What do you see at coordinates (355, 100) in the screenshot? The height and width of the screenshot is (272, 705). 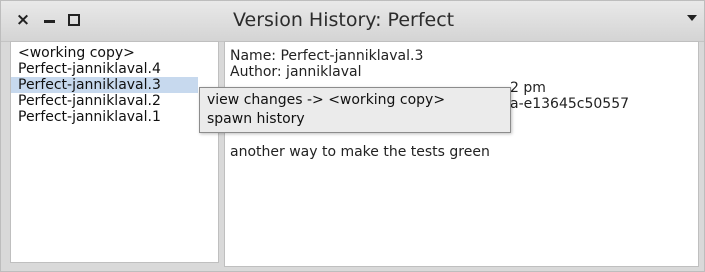 I see `menu-item-view-changes: view changes -> <working copy>` at bounding box center [355, 100].